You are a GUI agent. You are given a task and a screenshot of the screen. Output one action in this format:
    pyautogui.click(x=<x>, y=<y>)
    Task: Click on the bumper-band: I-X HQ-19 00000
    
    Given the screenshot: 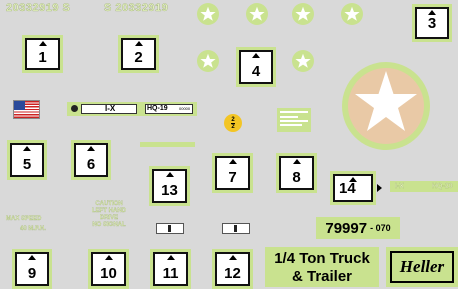 What is the action you would take?
    pyautogui.click(x=132, y=109)
    